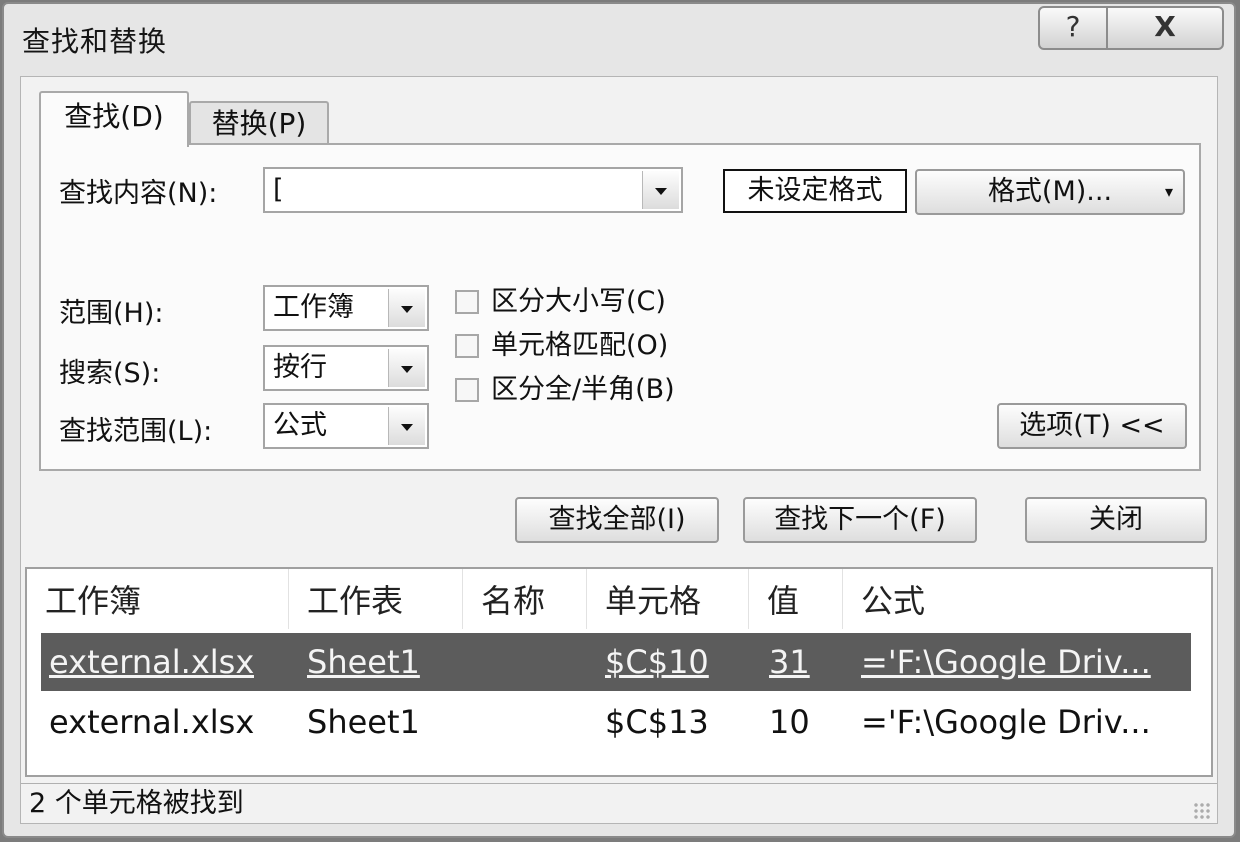 This screenshot has height=842, width=1240. I want to click on help-button: ?, so click(1073, 28).